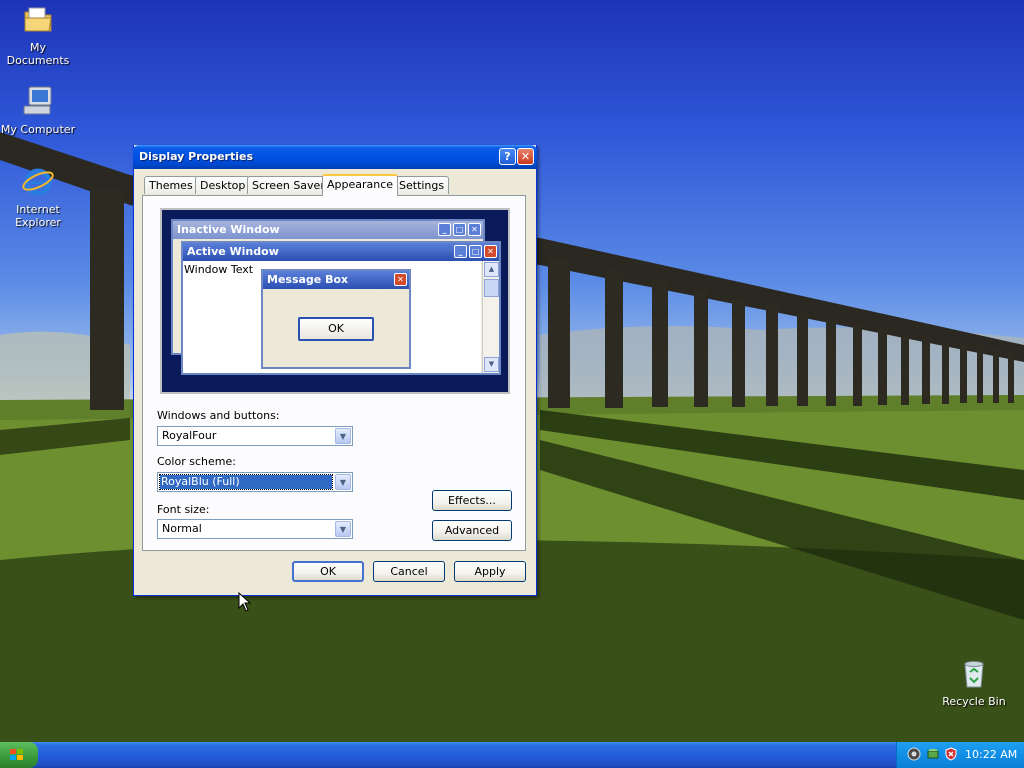  Describe the element at coordinates (422, 185) in the screenshot. I see `tab-settings: Settings` at that location.